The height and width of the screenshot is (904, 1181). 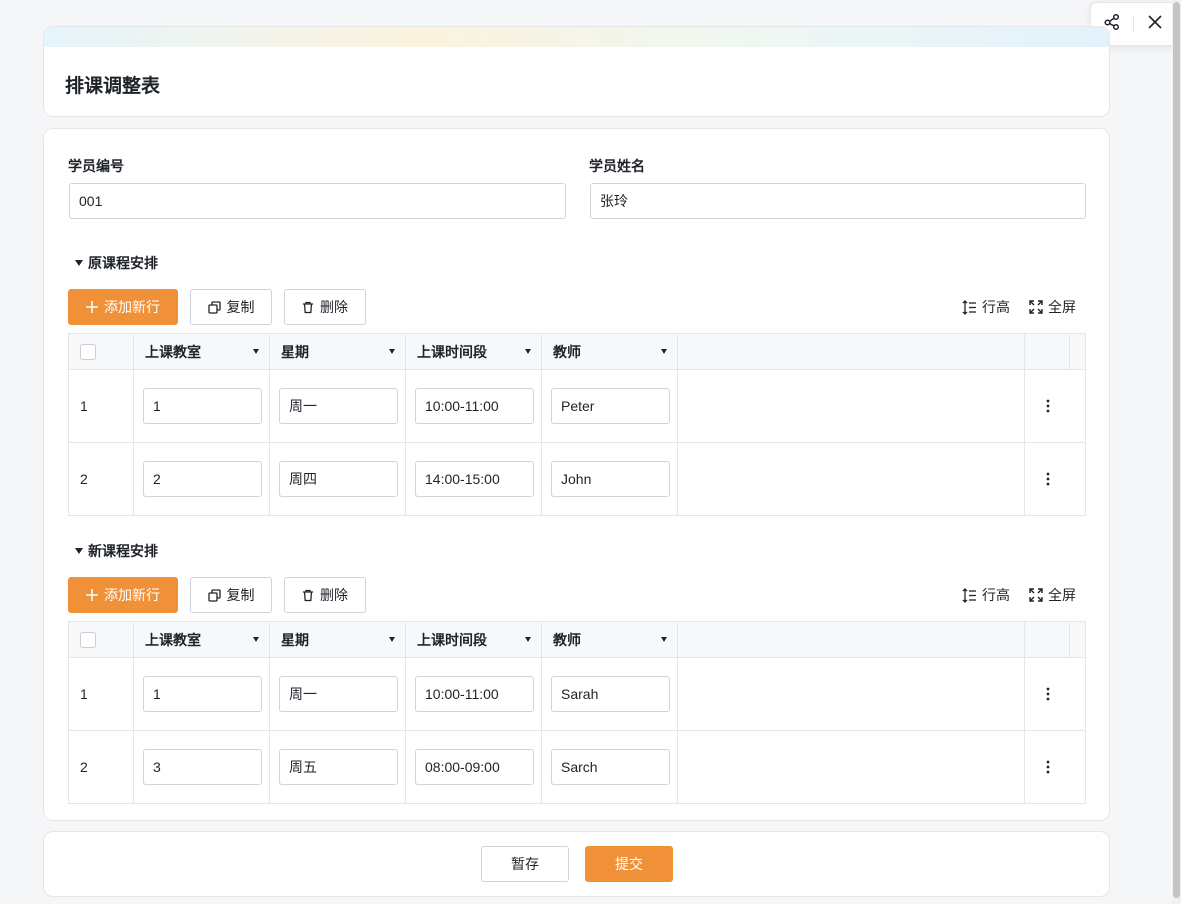 What do you see at coordinates (1047, 639) in the screenshot?
I see `header-actions` at bounding box center [1047, 639].